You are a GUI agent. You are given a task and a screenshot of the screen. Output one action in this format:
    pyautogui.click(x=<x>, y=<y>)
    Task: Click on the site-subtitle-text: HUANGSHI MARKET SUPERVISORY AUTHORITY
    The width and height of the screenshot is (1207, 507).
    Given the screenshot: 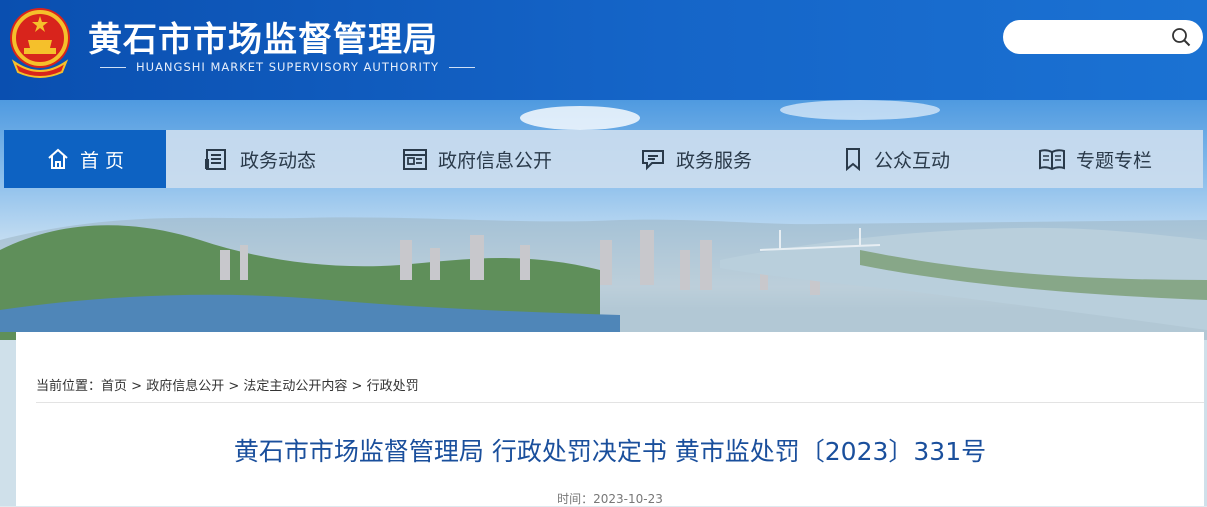 What is the action you would take?
    pyautogui.click(x=287, y=67)
    